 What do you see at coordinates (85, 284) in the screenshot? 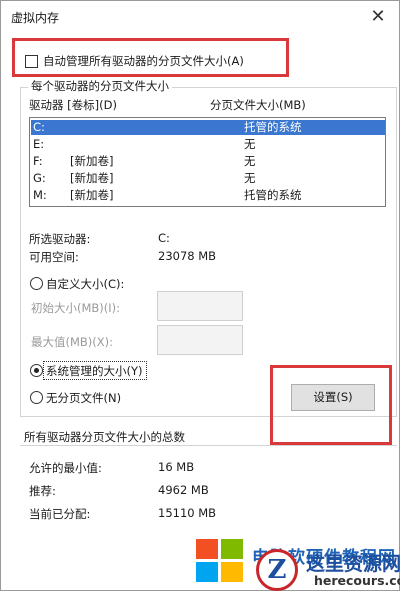
I see `custom-size-label: 自定义大小(C):` at bounding box center [85, 284].